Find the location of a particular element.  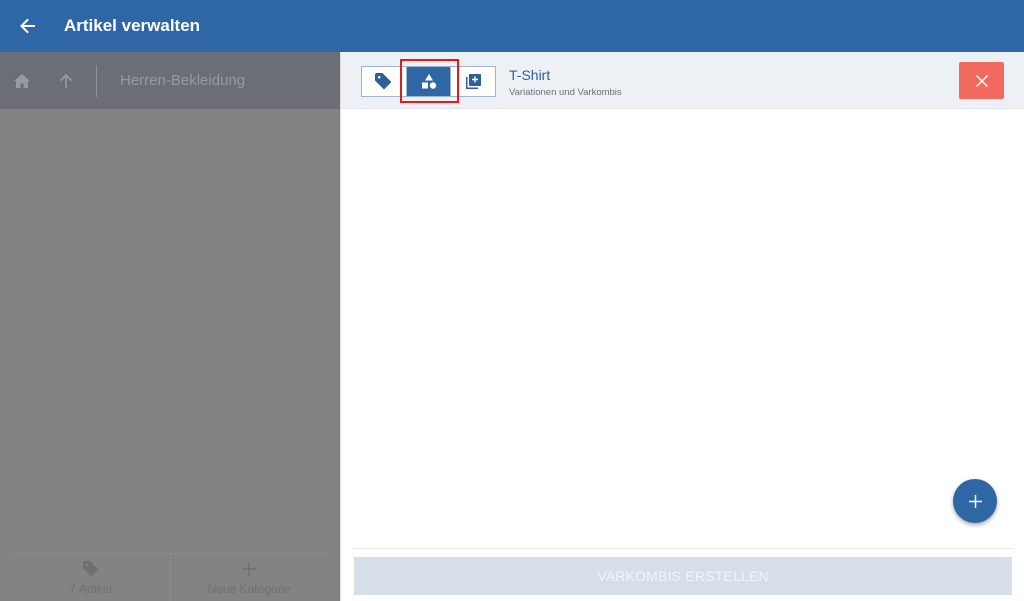

tab-variations is located at coordinates (428, 81).